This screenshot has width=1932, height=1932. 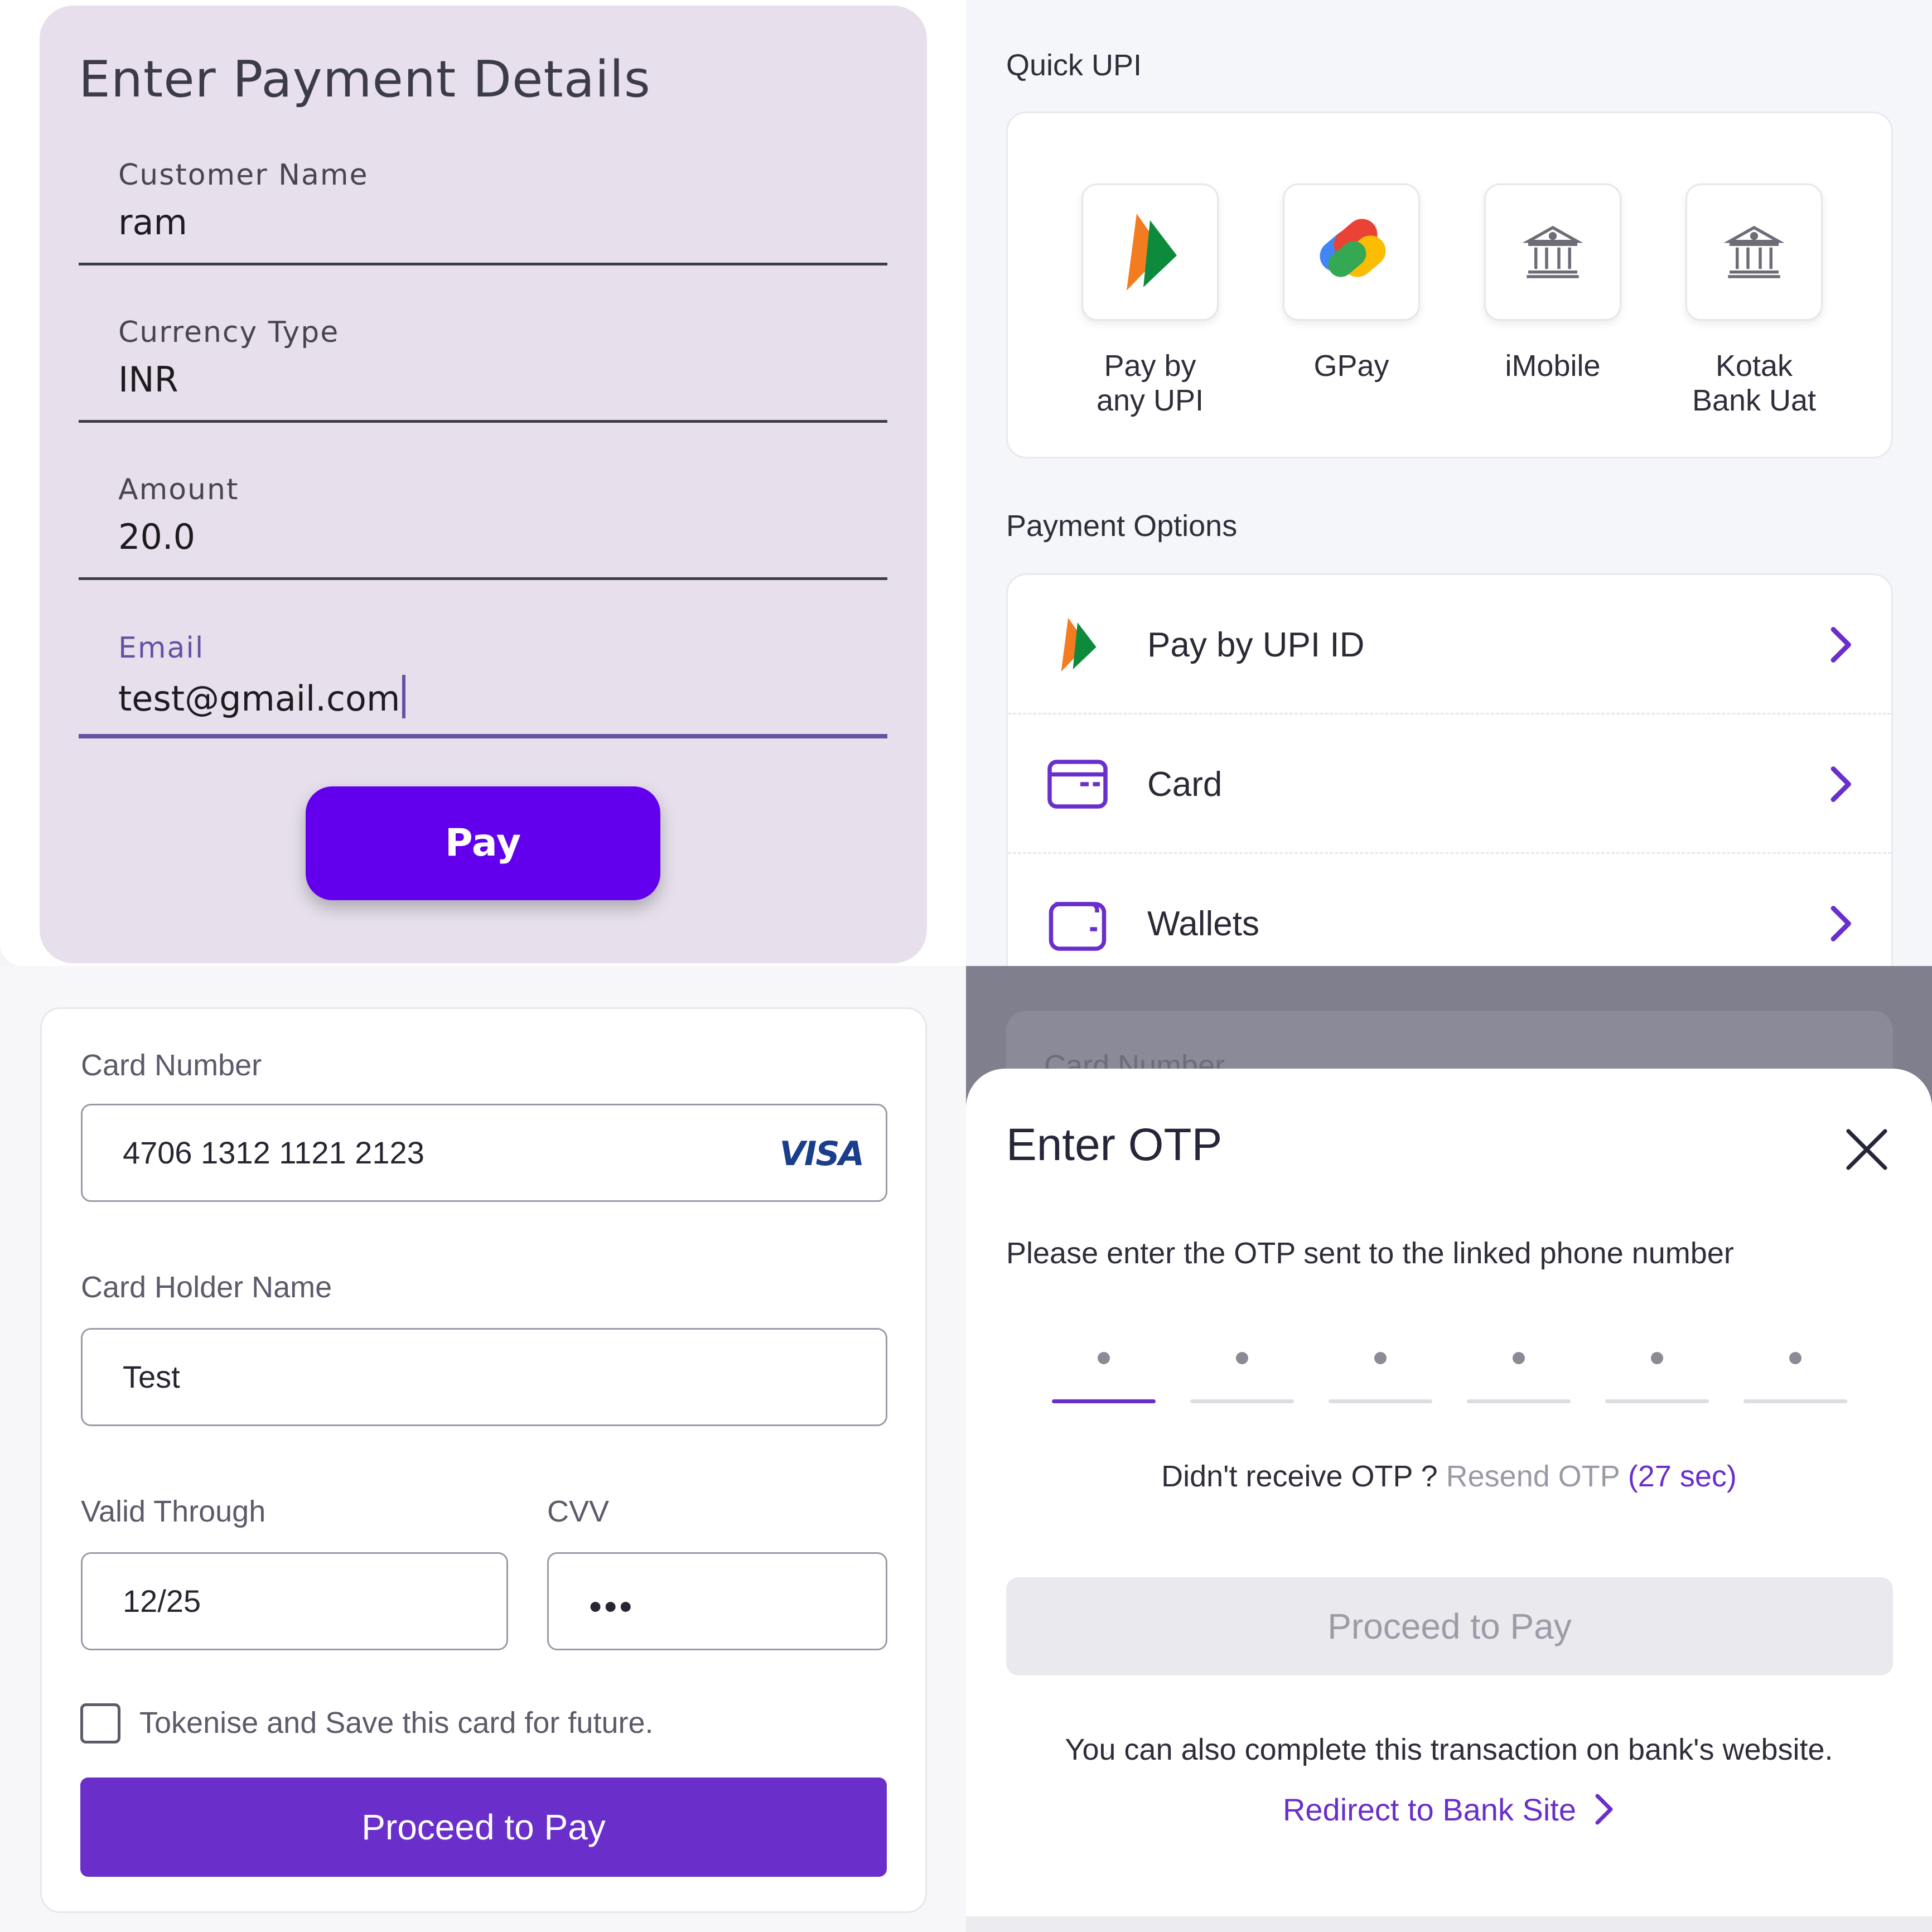 What do you see at coordinates (396, 1723) in the screenshot?
I see `save-card-label: Tokenise and Save this card for future.` at bounding box center [396, 1723].